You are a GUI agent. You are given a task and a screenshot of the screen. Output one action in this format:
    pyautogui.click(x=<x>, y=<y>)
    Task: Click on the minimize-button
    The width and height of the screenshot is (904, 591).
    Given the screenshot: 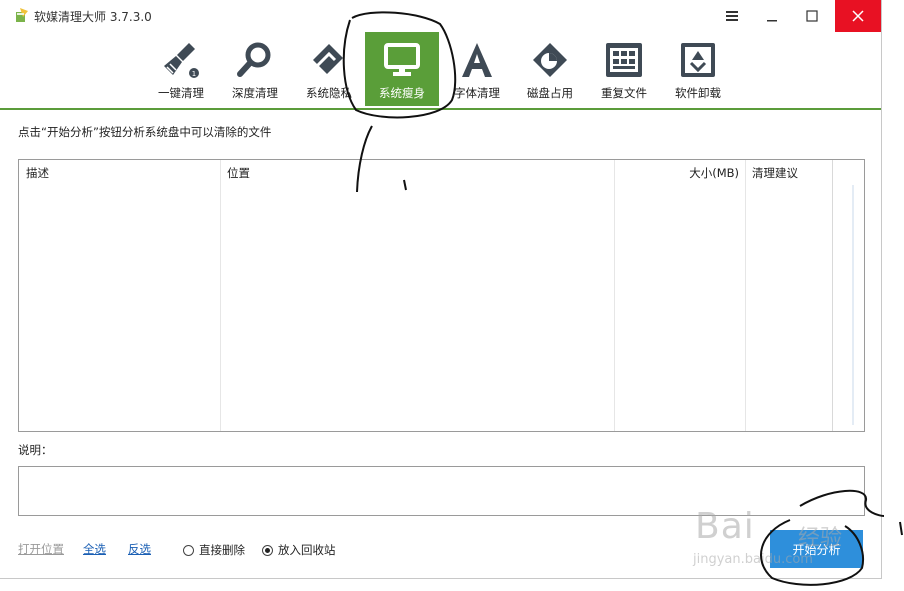 What is the action you would take?
    pyautogui.click(x=772, y=16)
    